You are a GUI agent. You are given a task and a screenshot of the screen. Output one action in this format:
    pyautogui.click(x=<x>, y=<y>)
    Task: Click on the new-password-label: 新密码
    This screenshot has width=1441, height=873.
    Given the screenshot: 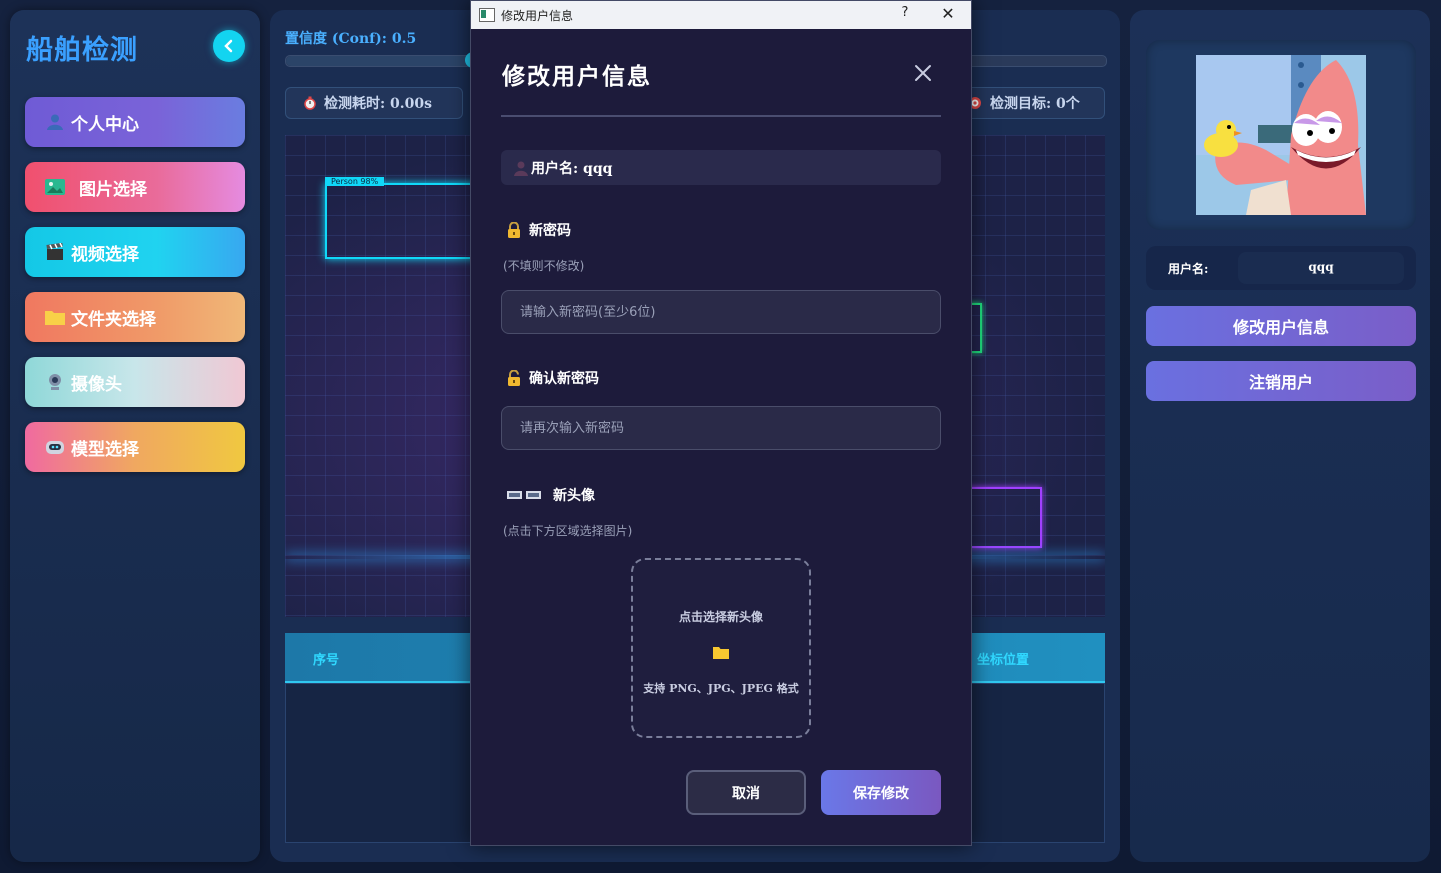 What is the action you would take?
    pyautogui.click(x=539, y=230)
    